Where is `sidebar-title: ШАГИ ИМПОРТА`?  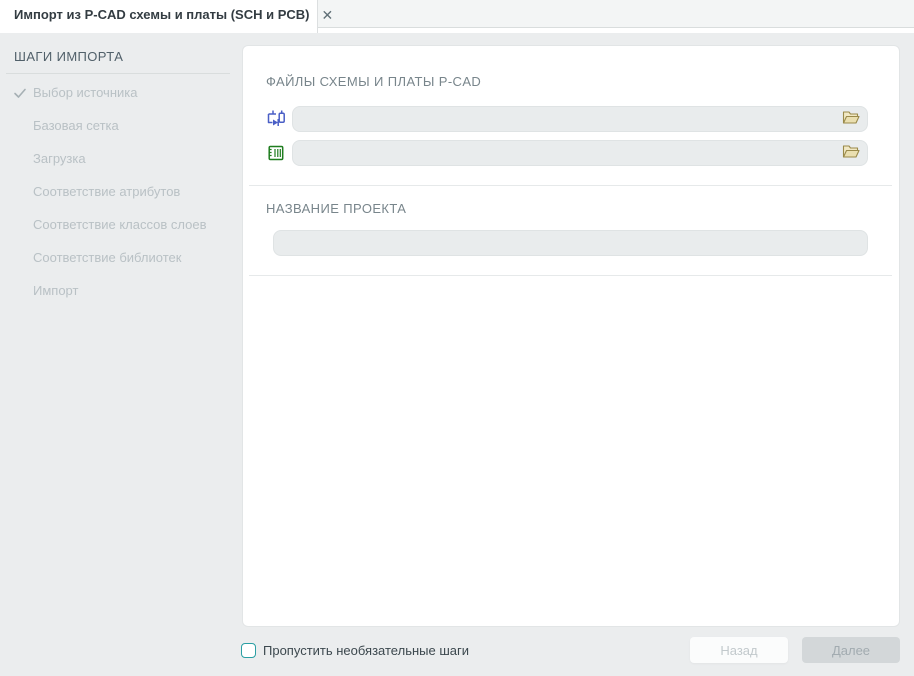 sidebar-title: ШАГИ ИМПОРТА is located at coordinates (69, 56).